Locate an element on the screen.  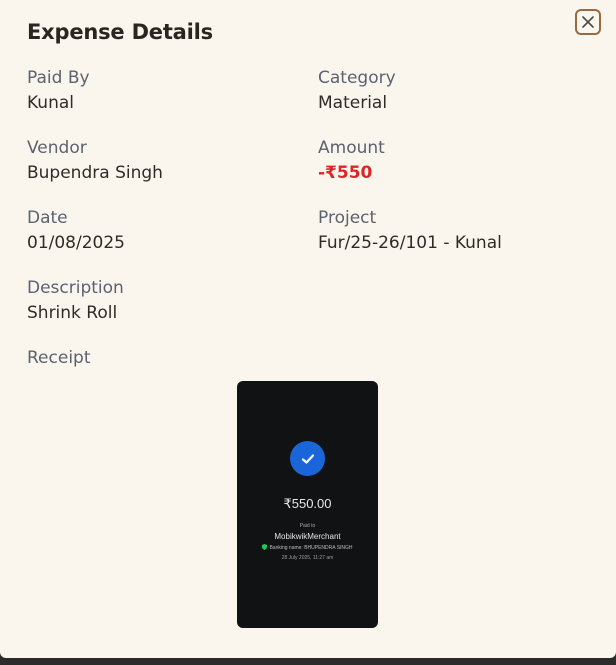
payment-success-badge is located at coordinates (307, 458).